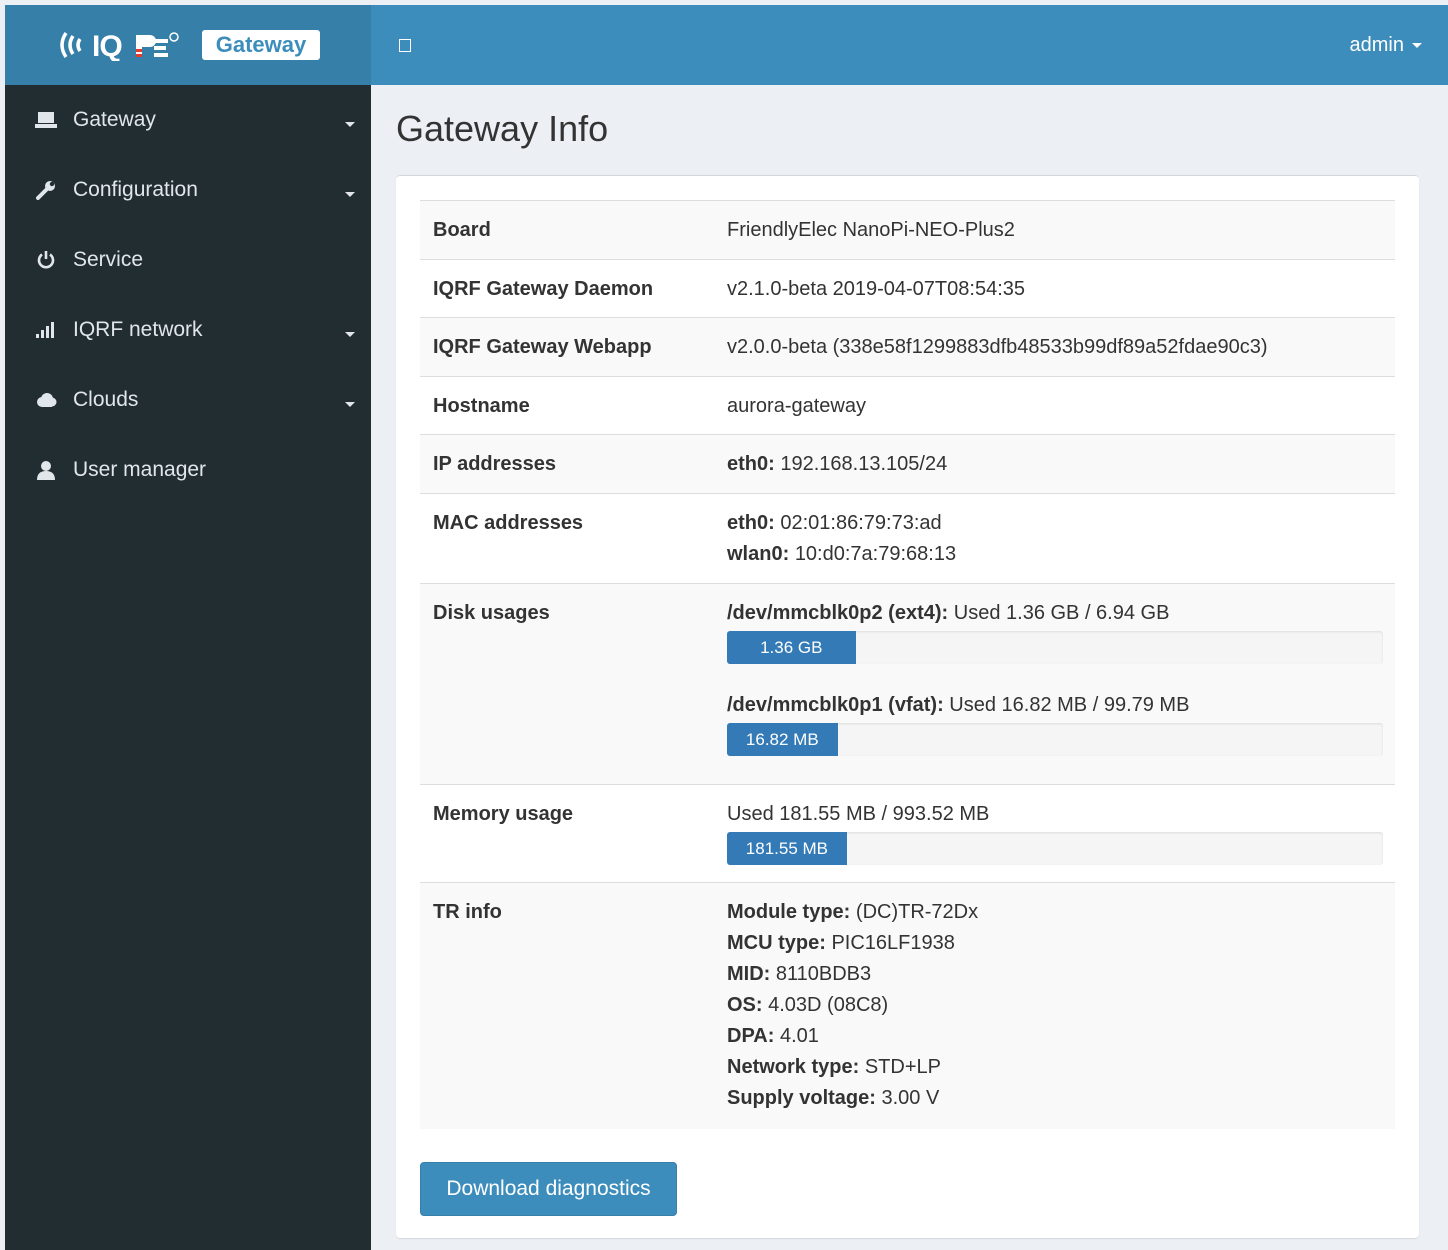 This screenshot has height=1250, width=1448. What do you see at coordinates (758, 554) in the screenshot?
I see `iface-name: wlan0:` at bounding box center [758, 554].